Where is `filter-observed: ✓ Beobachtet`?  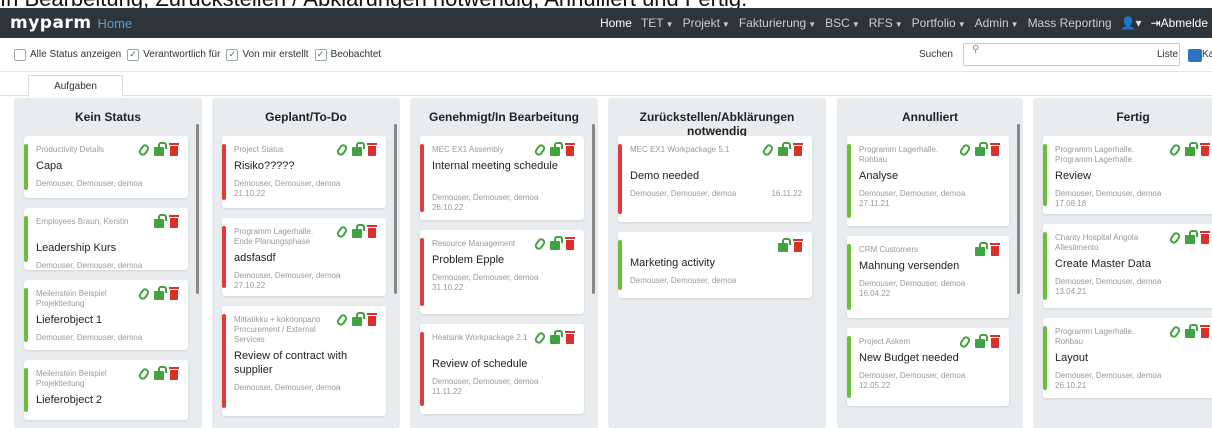 filter-observed: ✓ Beobachtet is located at coordinates (347, 54).